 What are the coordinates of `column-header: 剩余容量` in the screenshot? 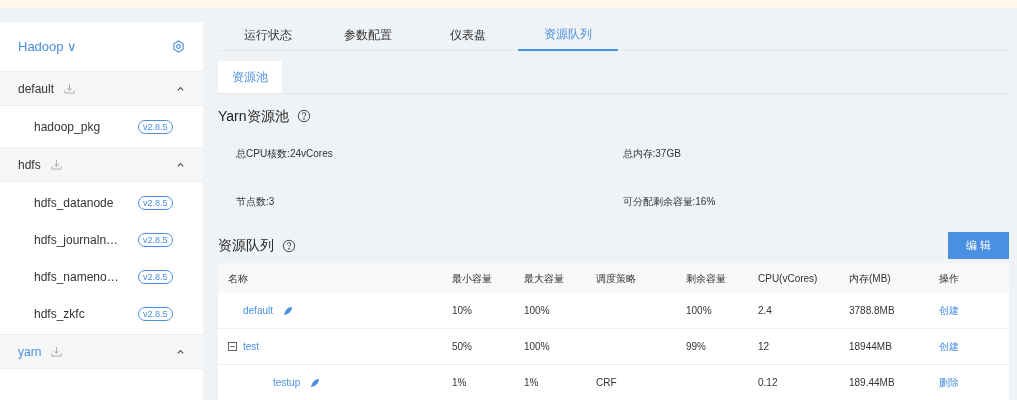 It's located at (706, 278).